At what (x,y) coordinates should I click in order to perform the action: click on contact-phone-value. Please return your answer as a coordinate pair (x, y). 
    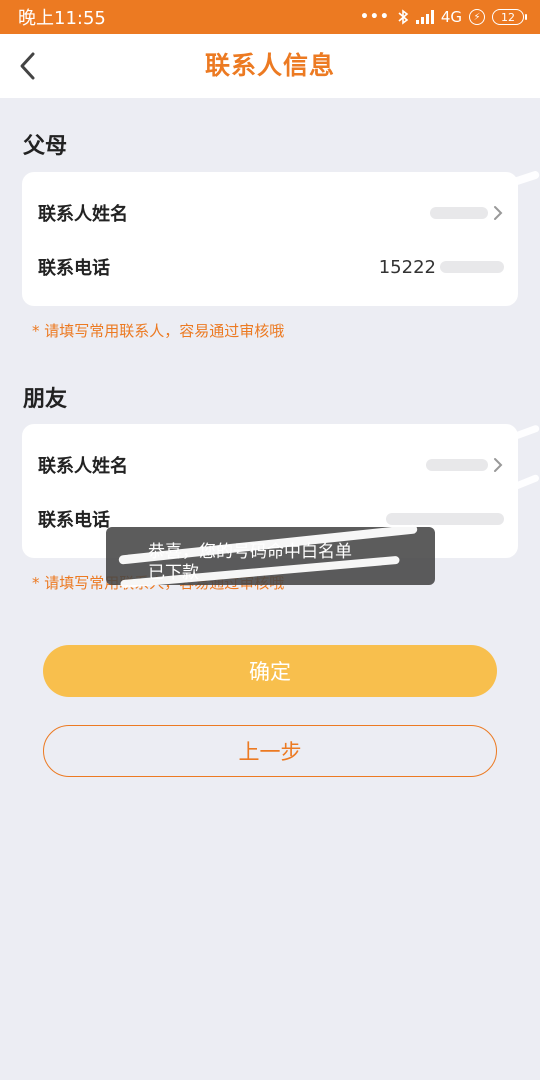
    Looking at the image, I should click on (443, 519).